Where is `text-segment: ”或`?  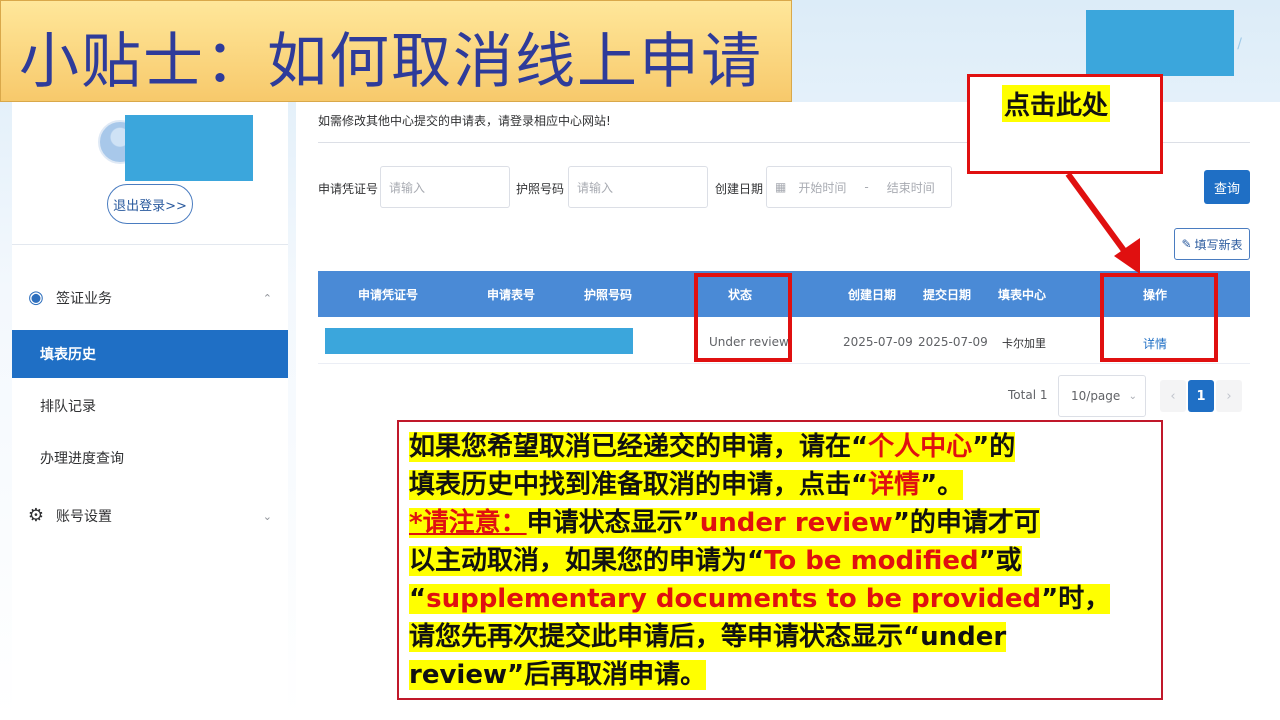 text-segment: ”或 is located at coordinates (1000, 561).